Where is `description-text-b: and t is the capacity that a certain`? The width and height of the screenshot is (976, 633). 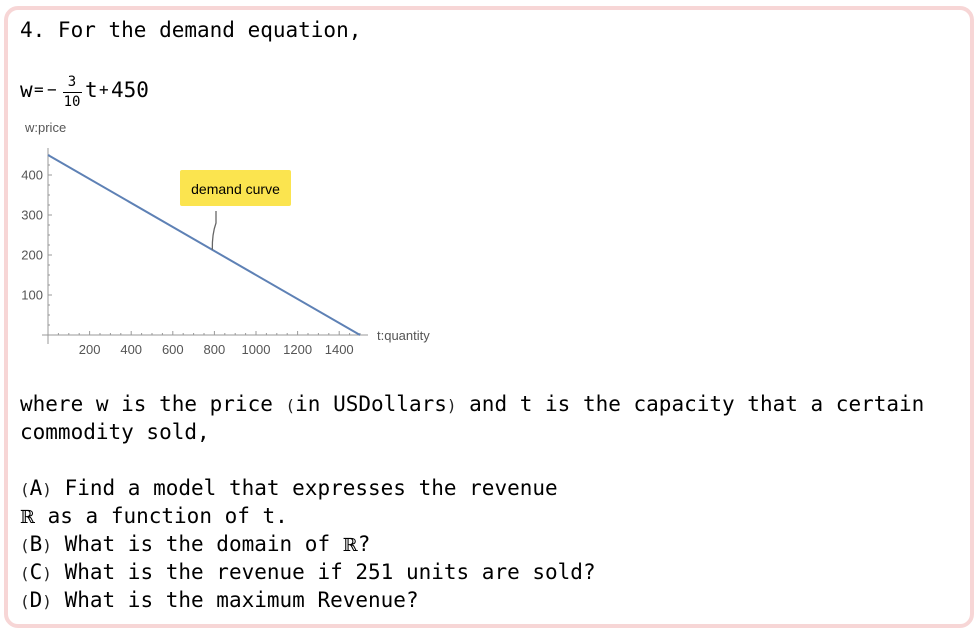
description-text-b: and t is the capacity that a certain is located at coordinates (690, 404).